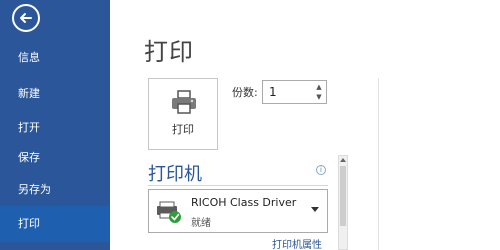 Image resolution: width=500 pixels, height=250 pixels. Describe the element at coordinates (175, 174) in the screenshot. I see `printer-section-title: 打印机` at that location.